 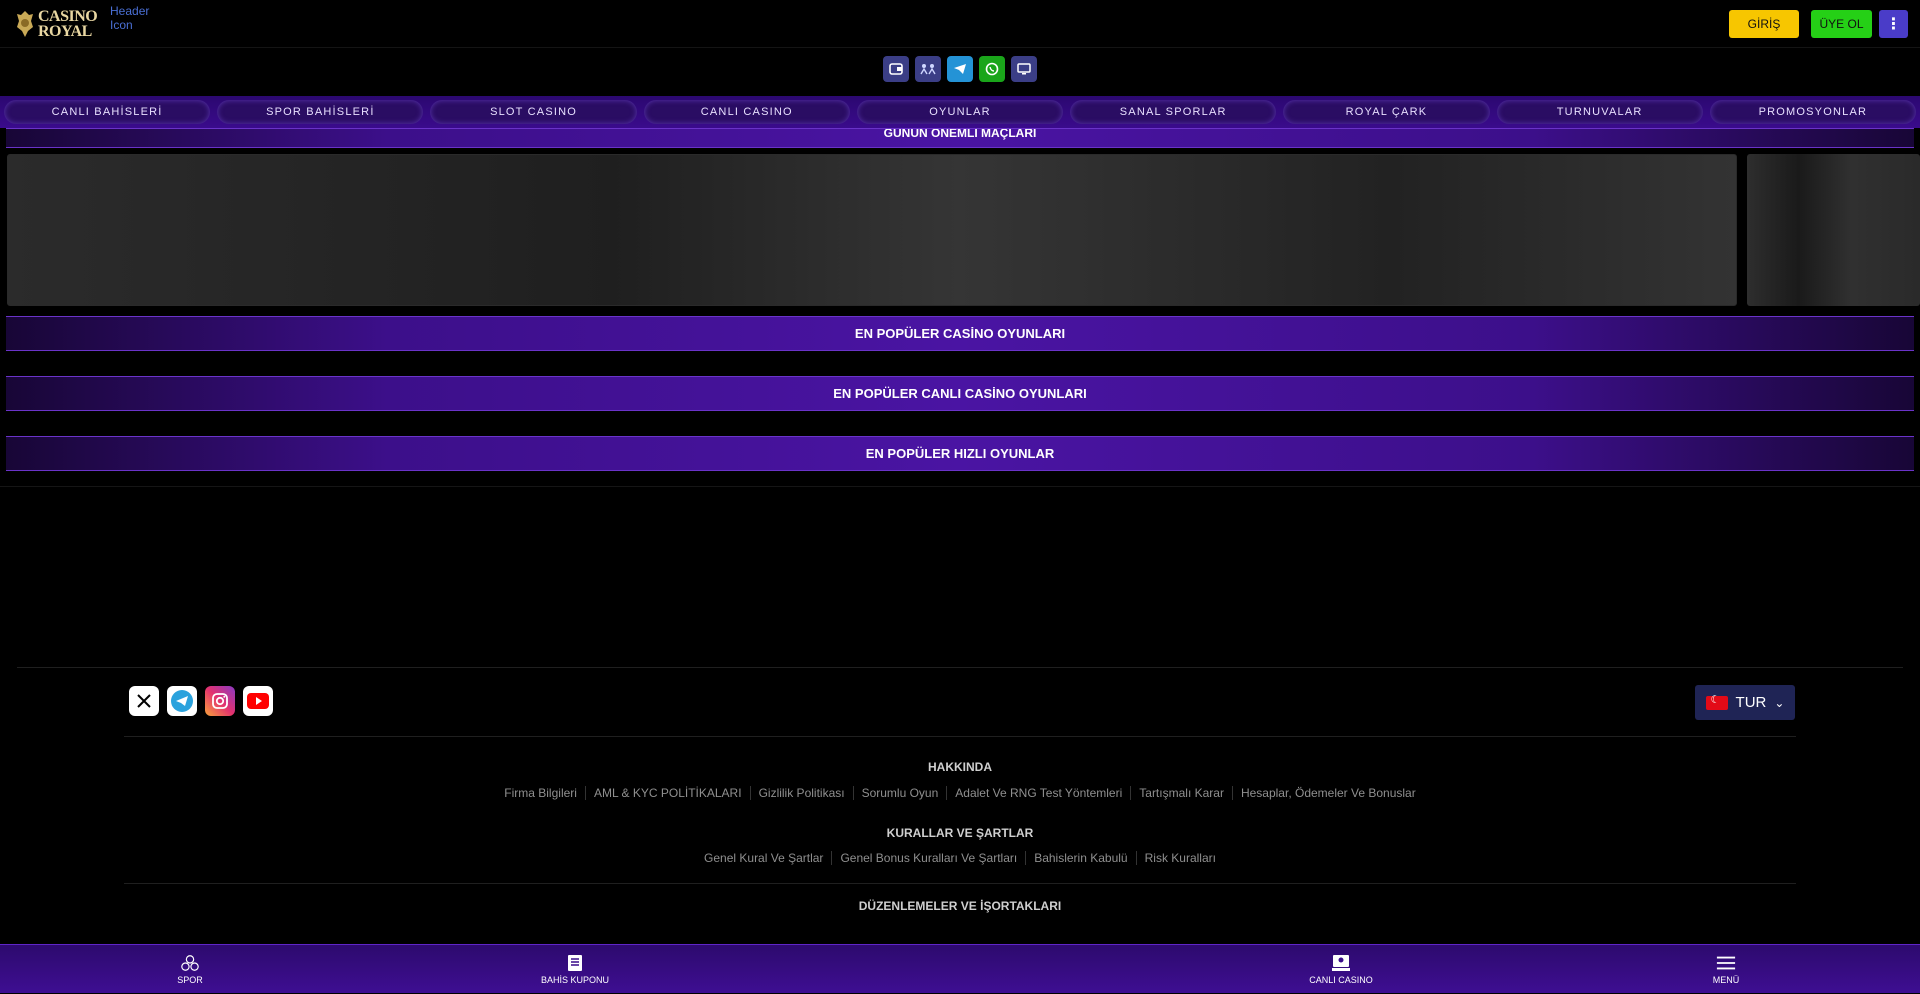 What do you see at coordinates (575, 963) in the screenshot?
I see `bet-slip-icon` at bounding box center [575, 963].